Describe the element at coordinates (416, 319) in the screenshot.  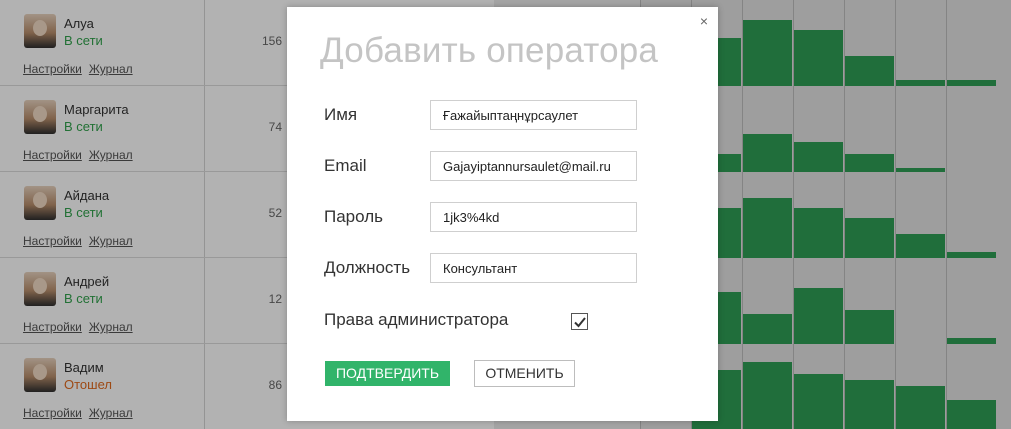
I see `admin-rights-label: Права администратора` at that location.